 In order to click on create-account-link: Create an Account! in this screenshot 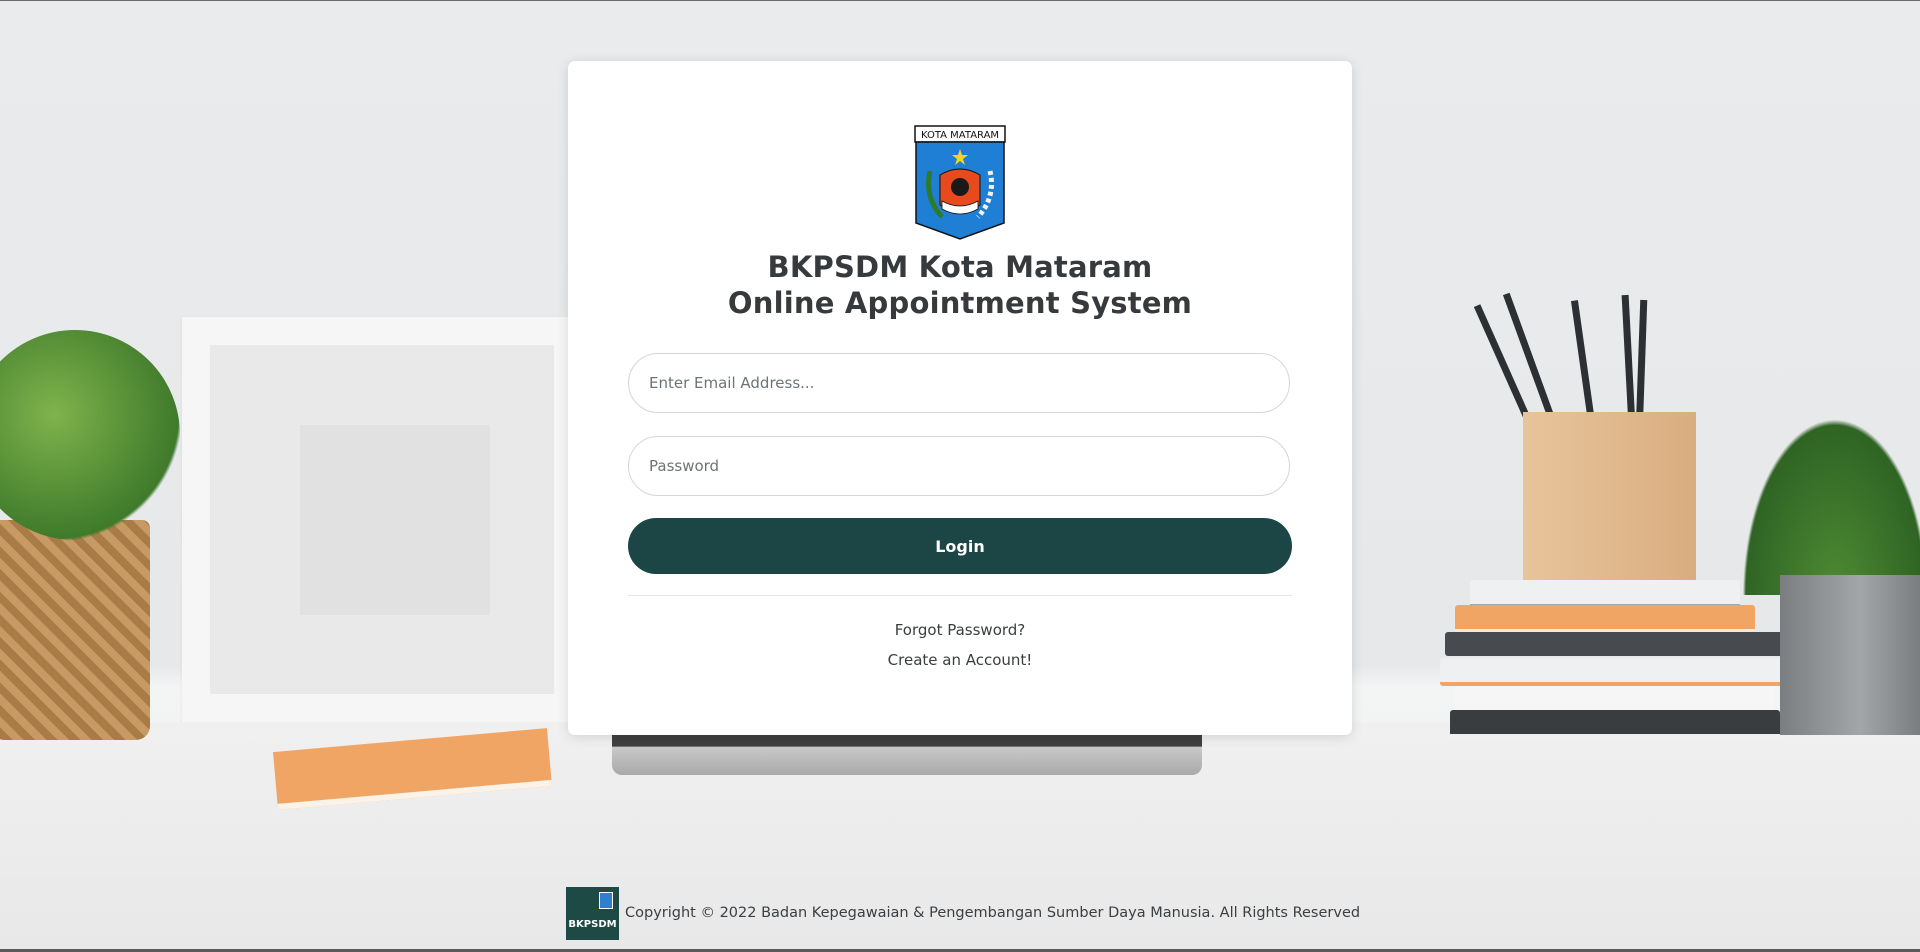, I will do `click(960, 660)`.